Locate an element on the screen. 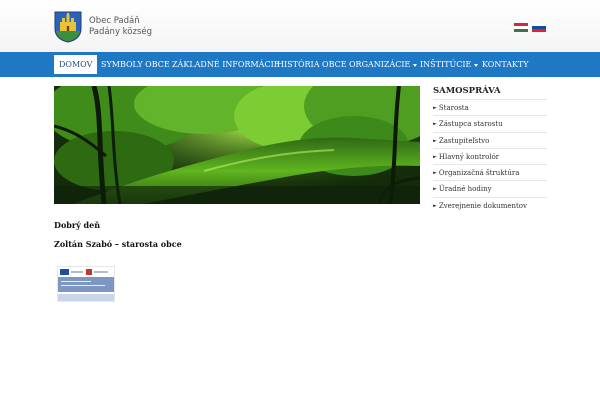 This screenshot has width=600, height=400. nav-symboly-obce: SYMBOLY OBCE is located at coordinates (135, 64).